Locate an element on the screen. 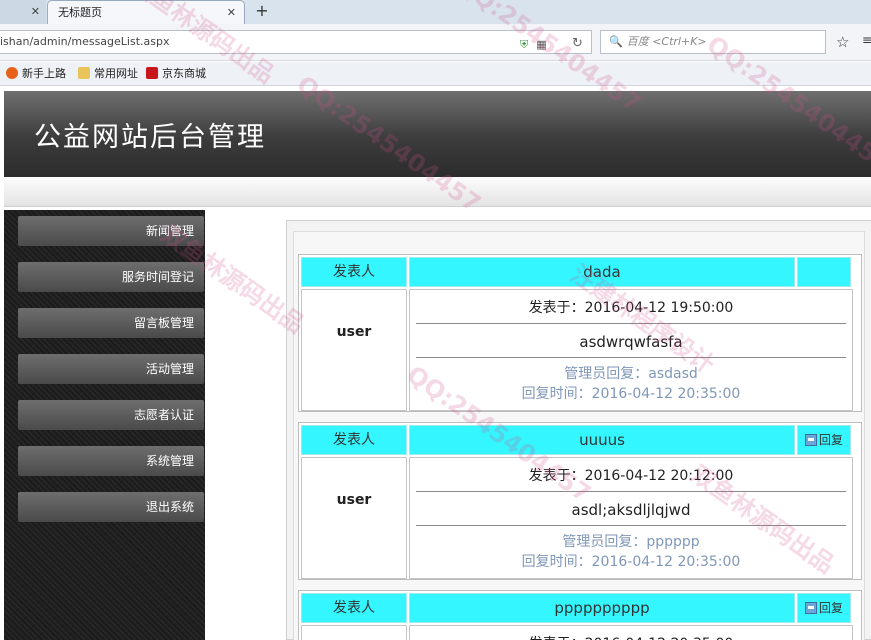 Image resolution: width=871 pixels, height=640 pixels. qr-code-icon: ▦ is located at coordinates (541, 45).